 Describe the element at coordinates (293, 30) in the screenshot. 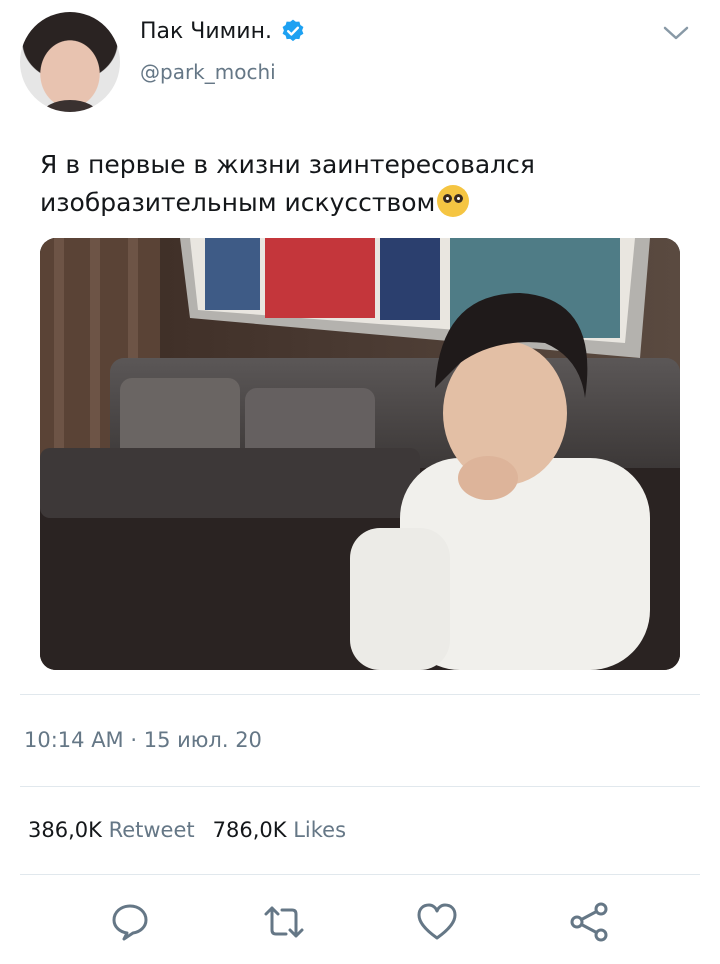

I see `verified-badge-icon` at that location.